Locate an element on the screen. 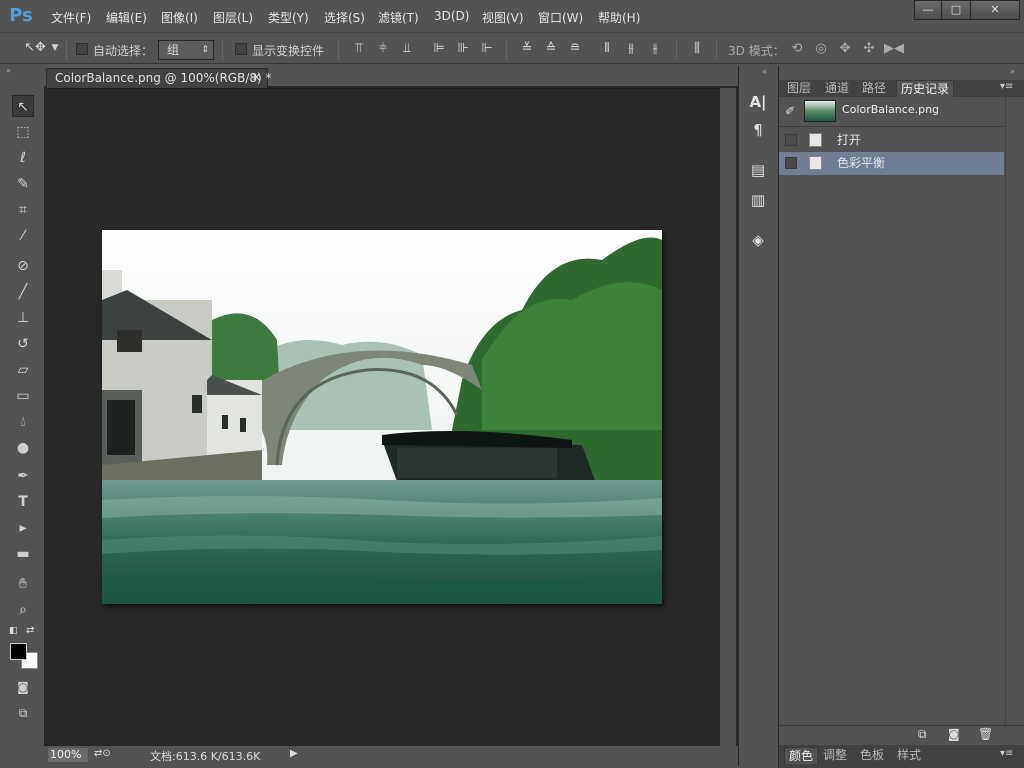 This screenshot has width=1024, height=768. distribute-left-icon: ⫴ is located at coordinates (607, 49).